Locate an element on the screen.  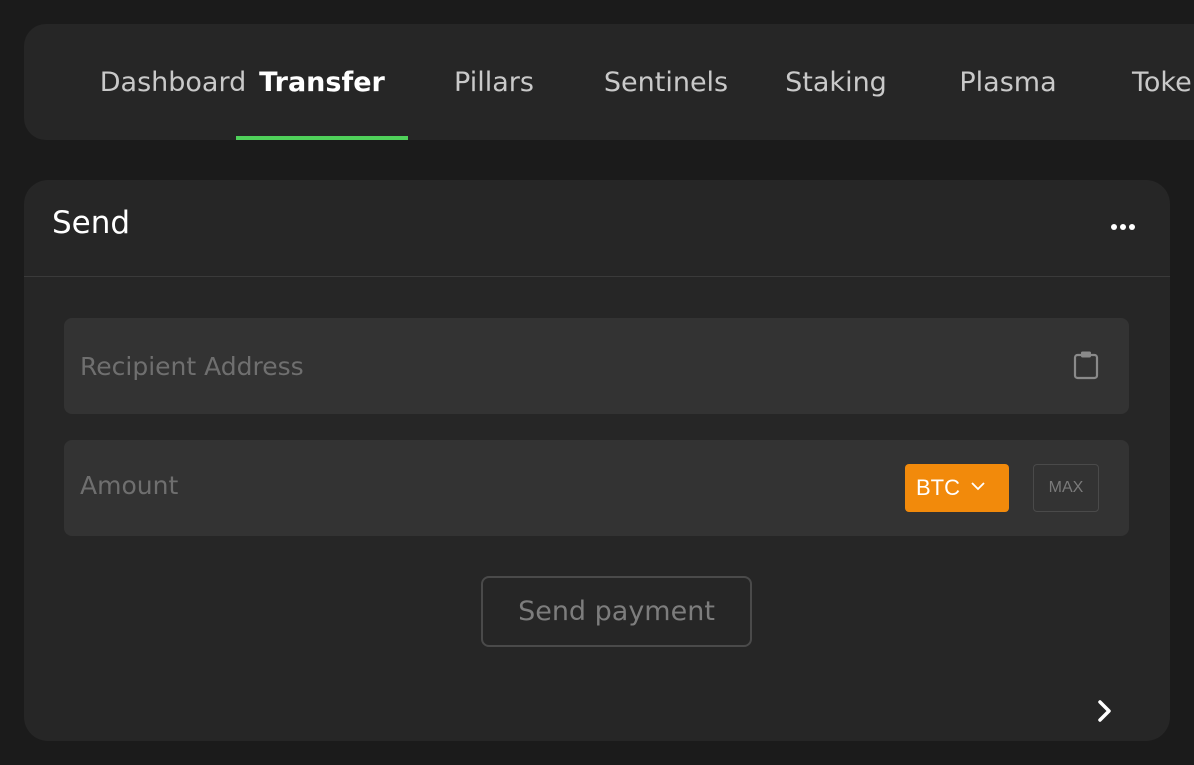
tab-plasma: Plasma is located at coordinates (1008, 82).